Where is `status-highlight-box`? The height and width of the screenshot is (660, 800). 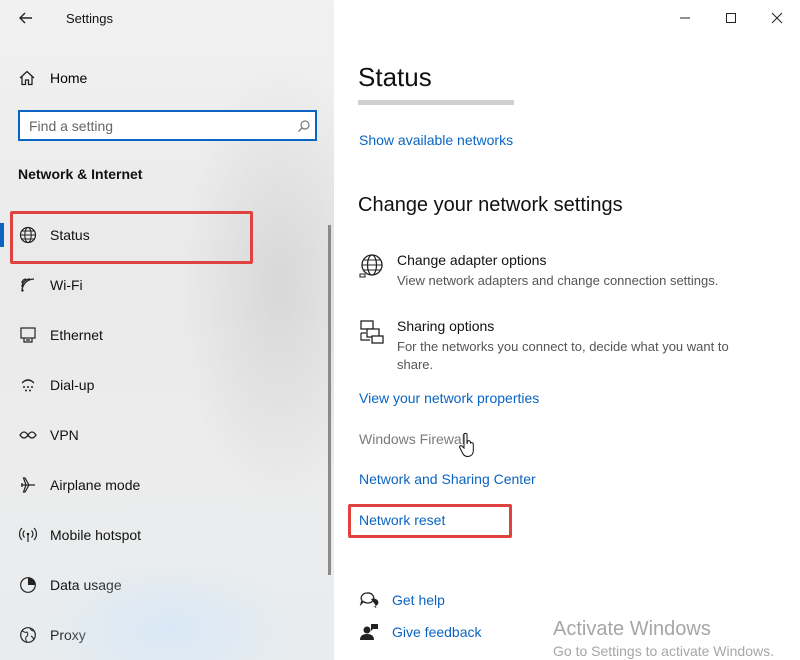 status-highlight-box is located at coordinates (131, 237).